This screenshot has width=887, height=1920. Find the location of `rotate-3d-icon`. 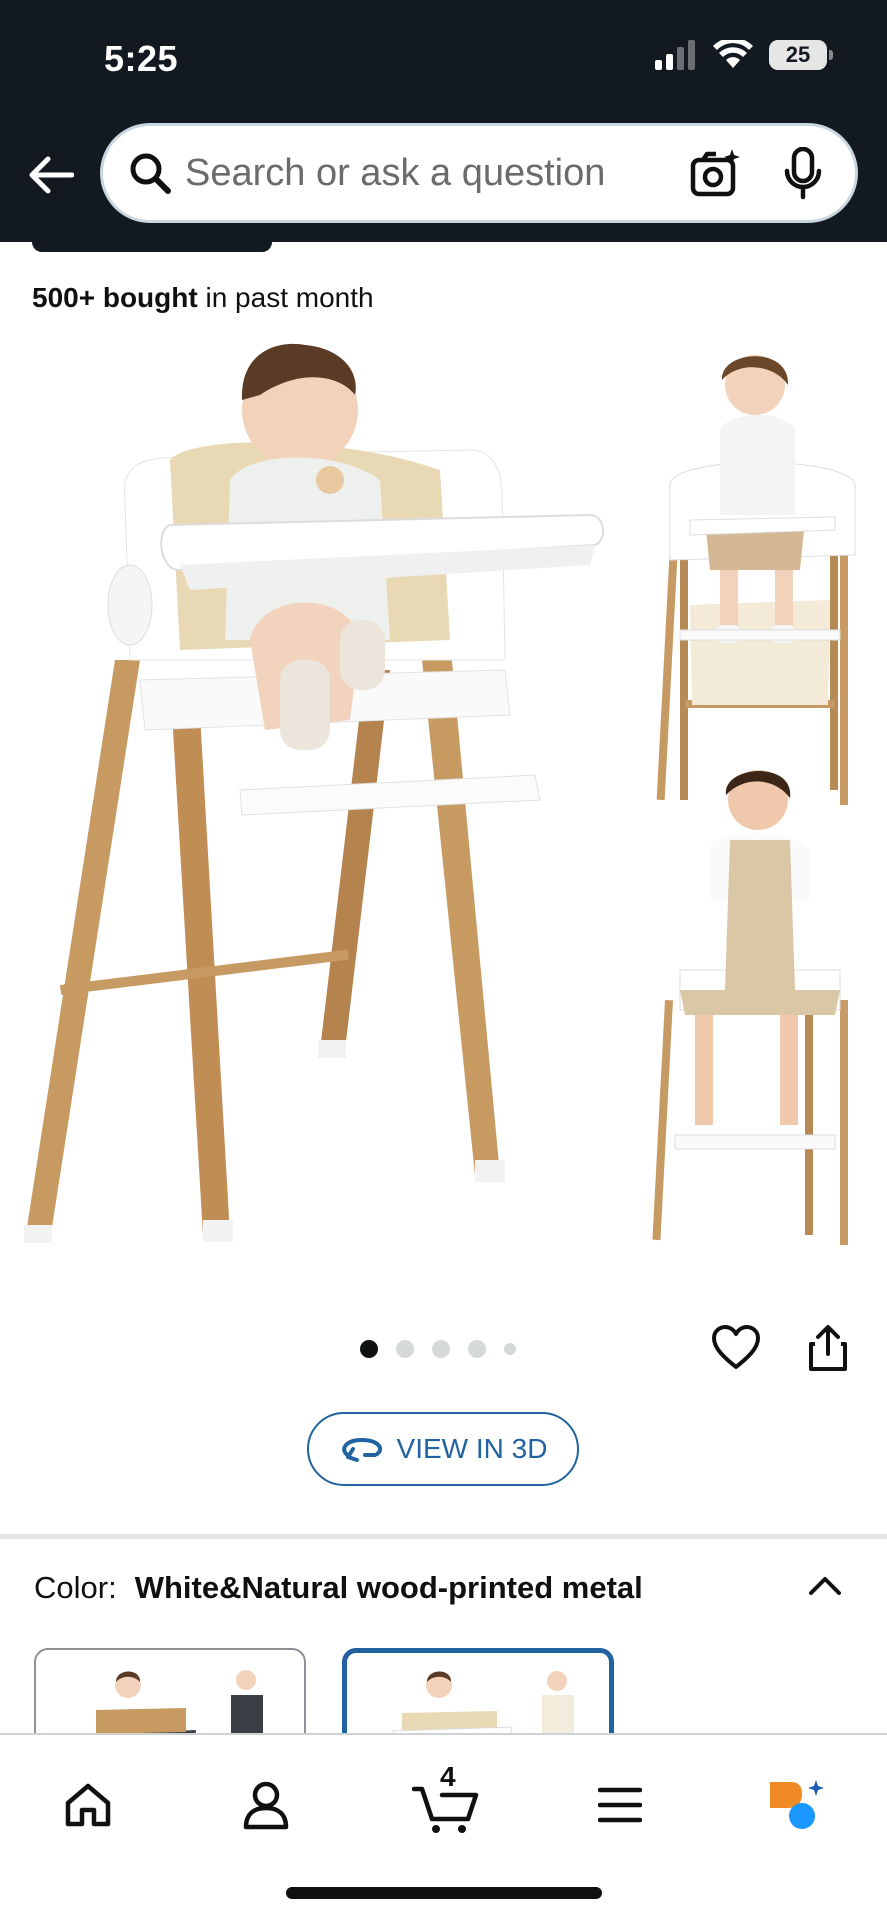

rotate-3d-icon is located at coordinates (361, 1449).